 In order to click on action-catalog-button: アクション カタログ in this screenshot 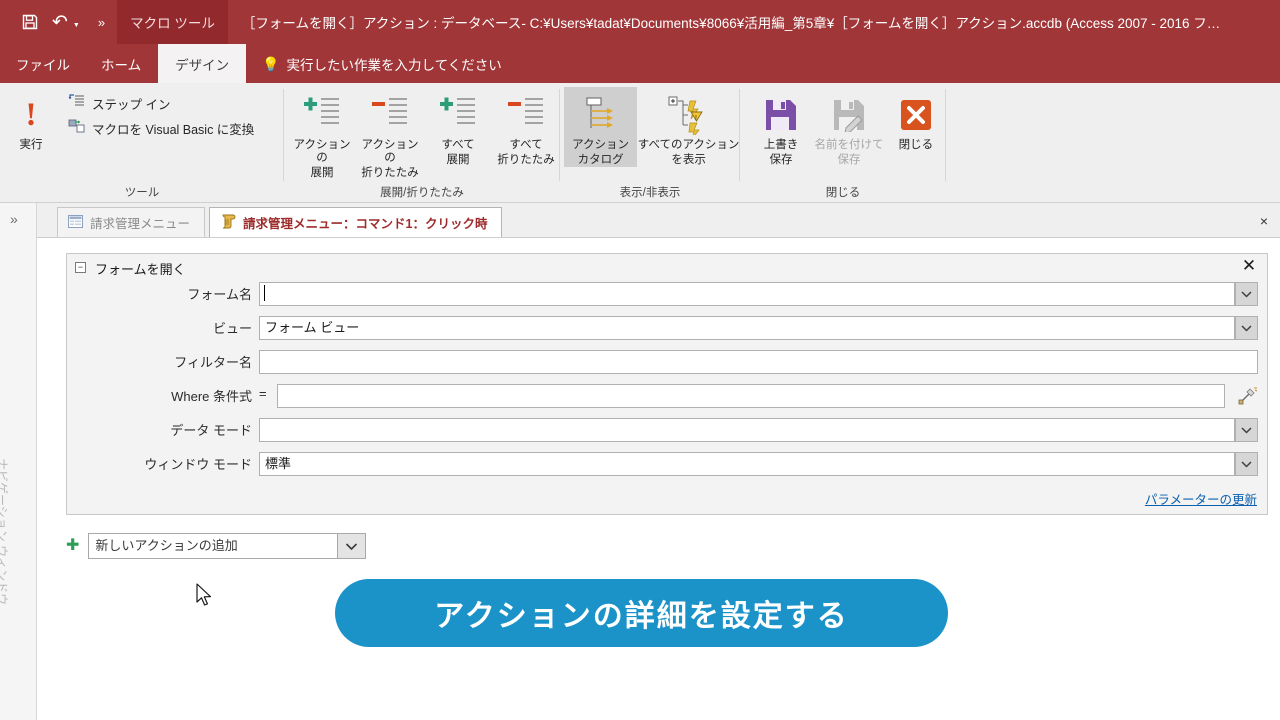, I will do `click(601, 127)`.